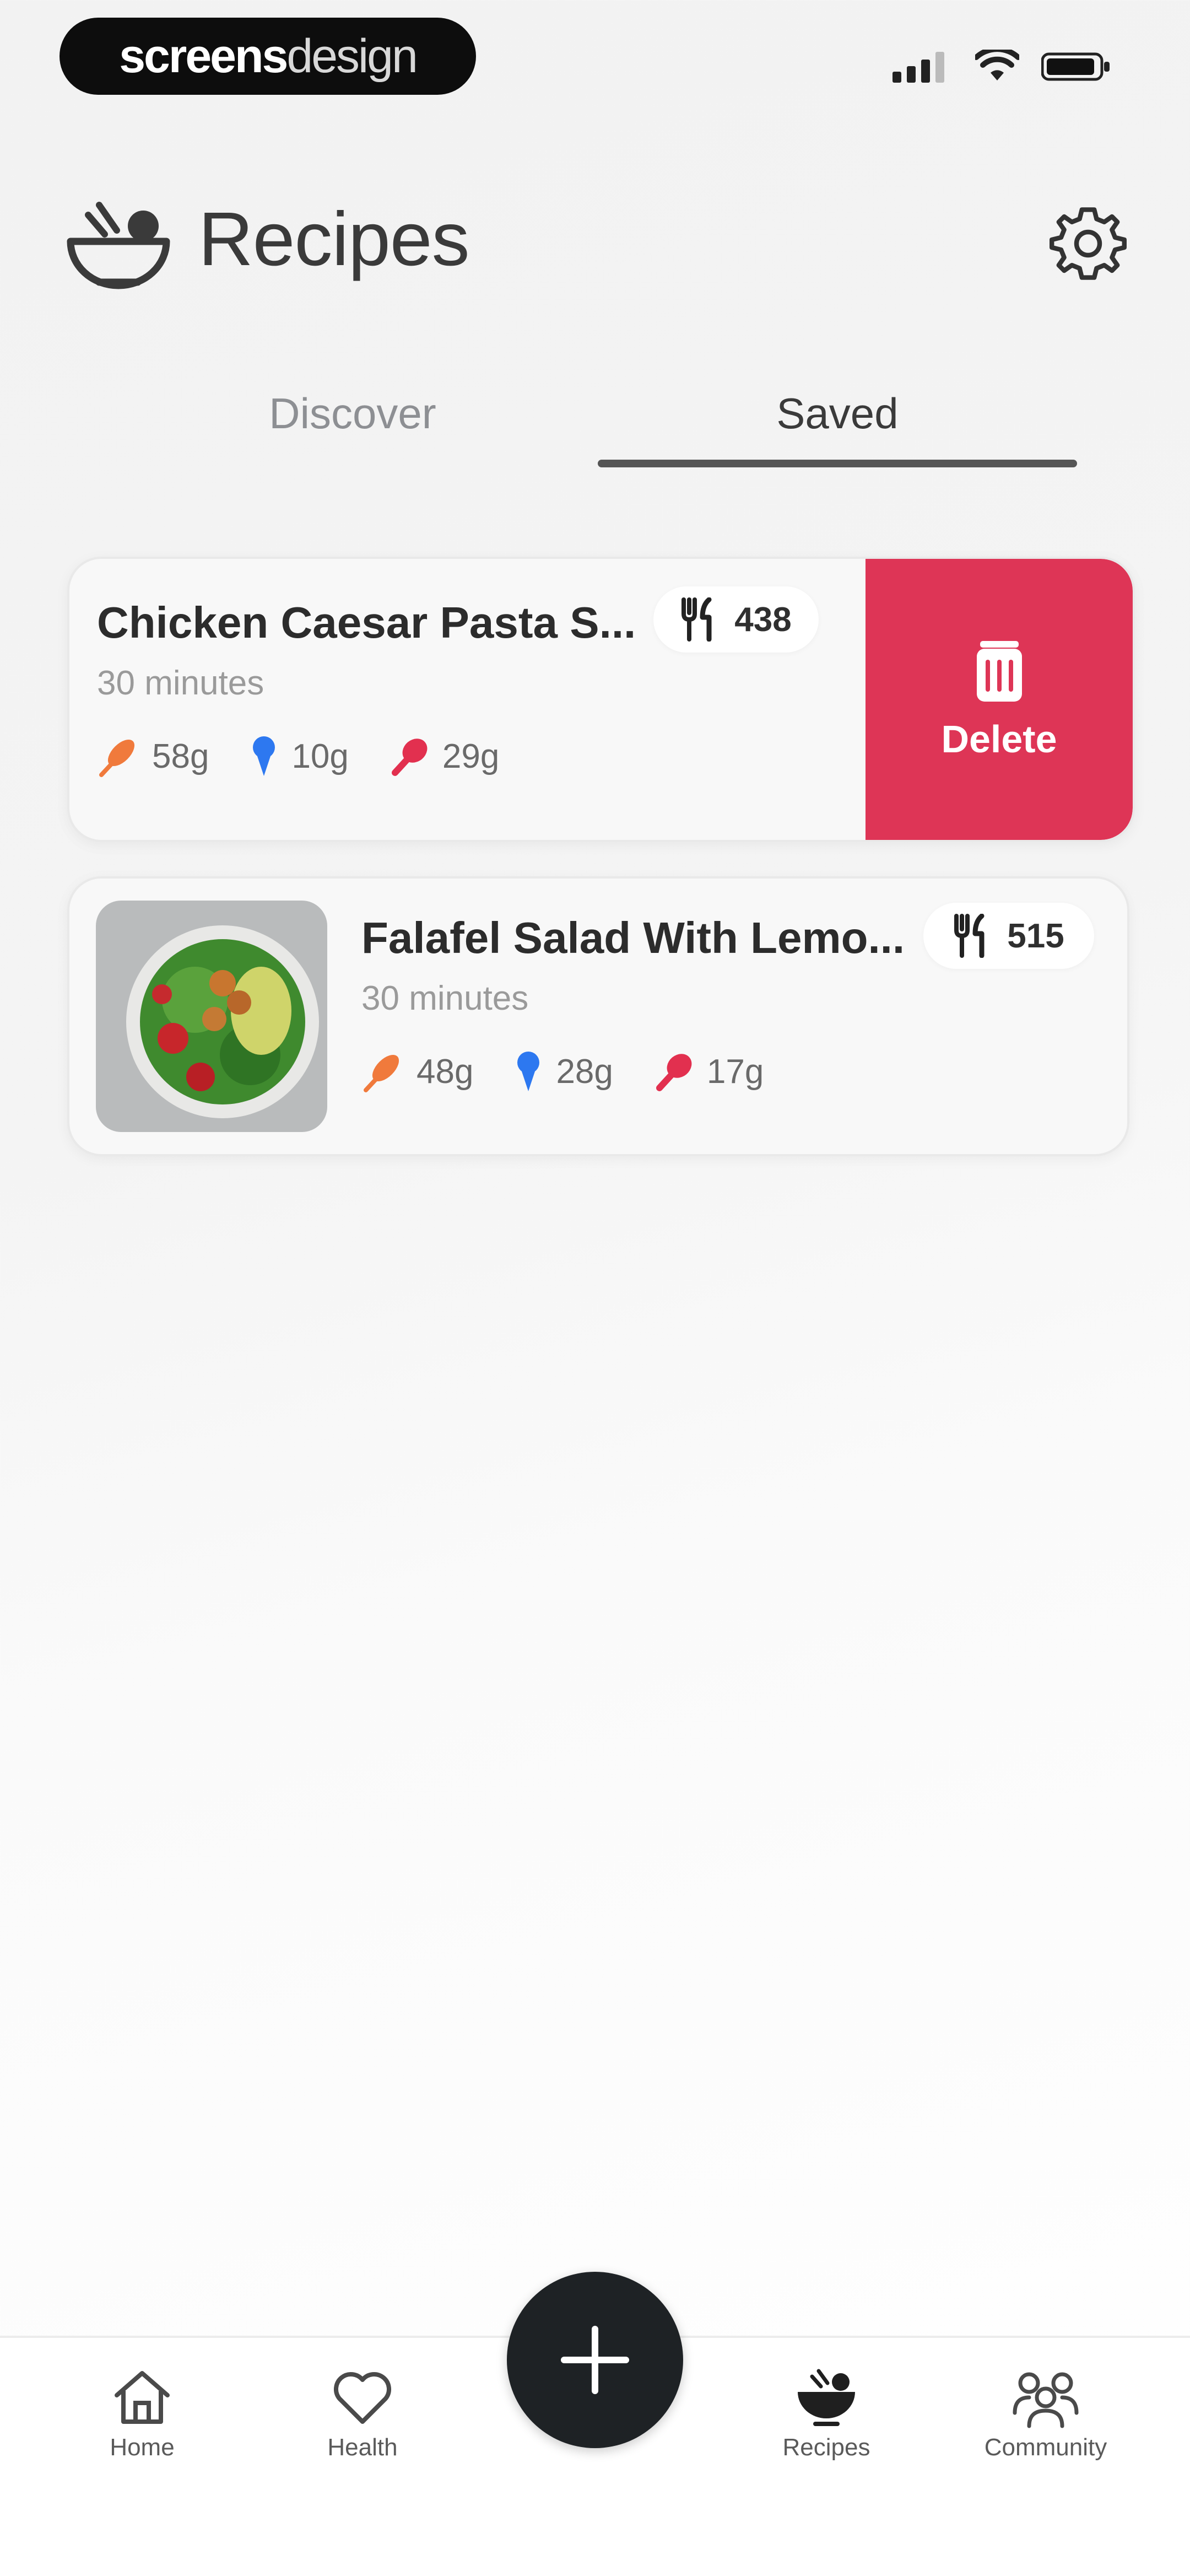  Describe the element at coordinates (1075, 66) in the screenshot. I see `battery-icon` at that location.